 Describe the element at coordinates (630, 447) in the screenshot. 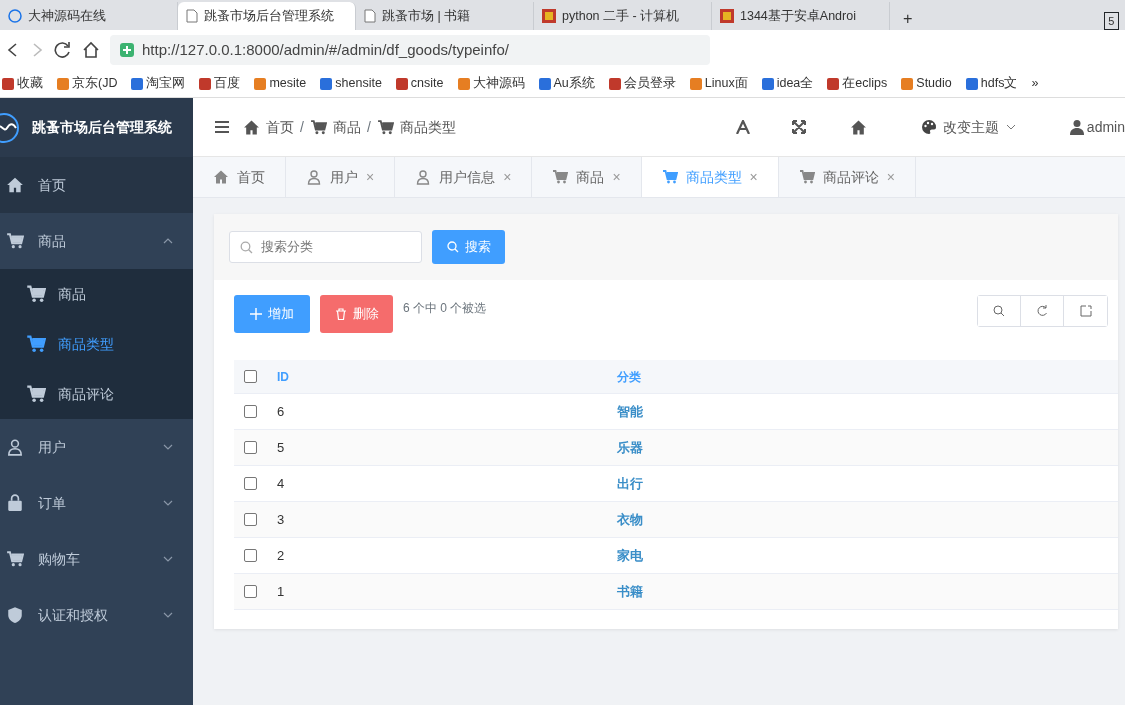

I see `category-link: 乐器` at that location.